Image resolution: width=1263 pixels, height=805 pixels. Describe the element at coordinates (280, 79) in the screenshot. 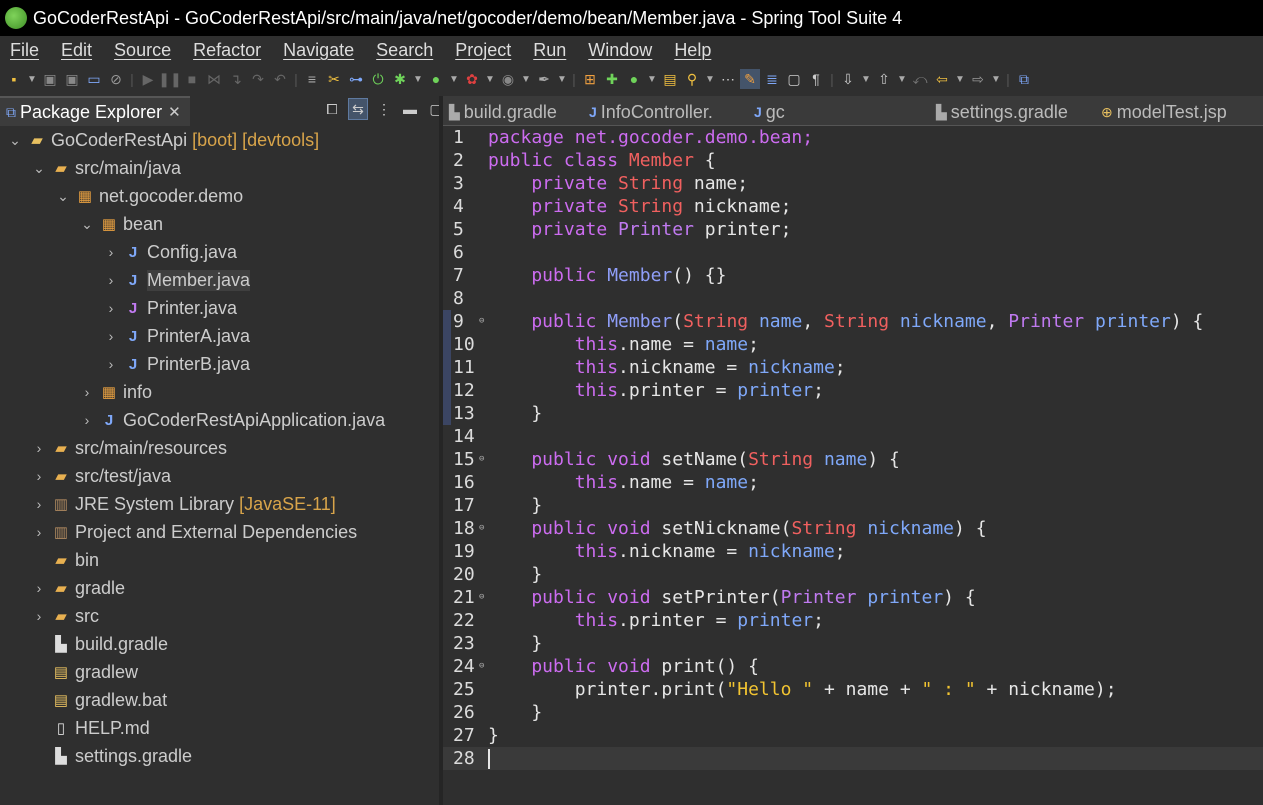

I see `step-return-icon: ↶` at that location.